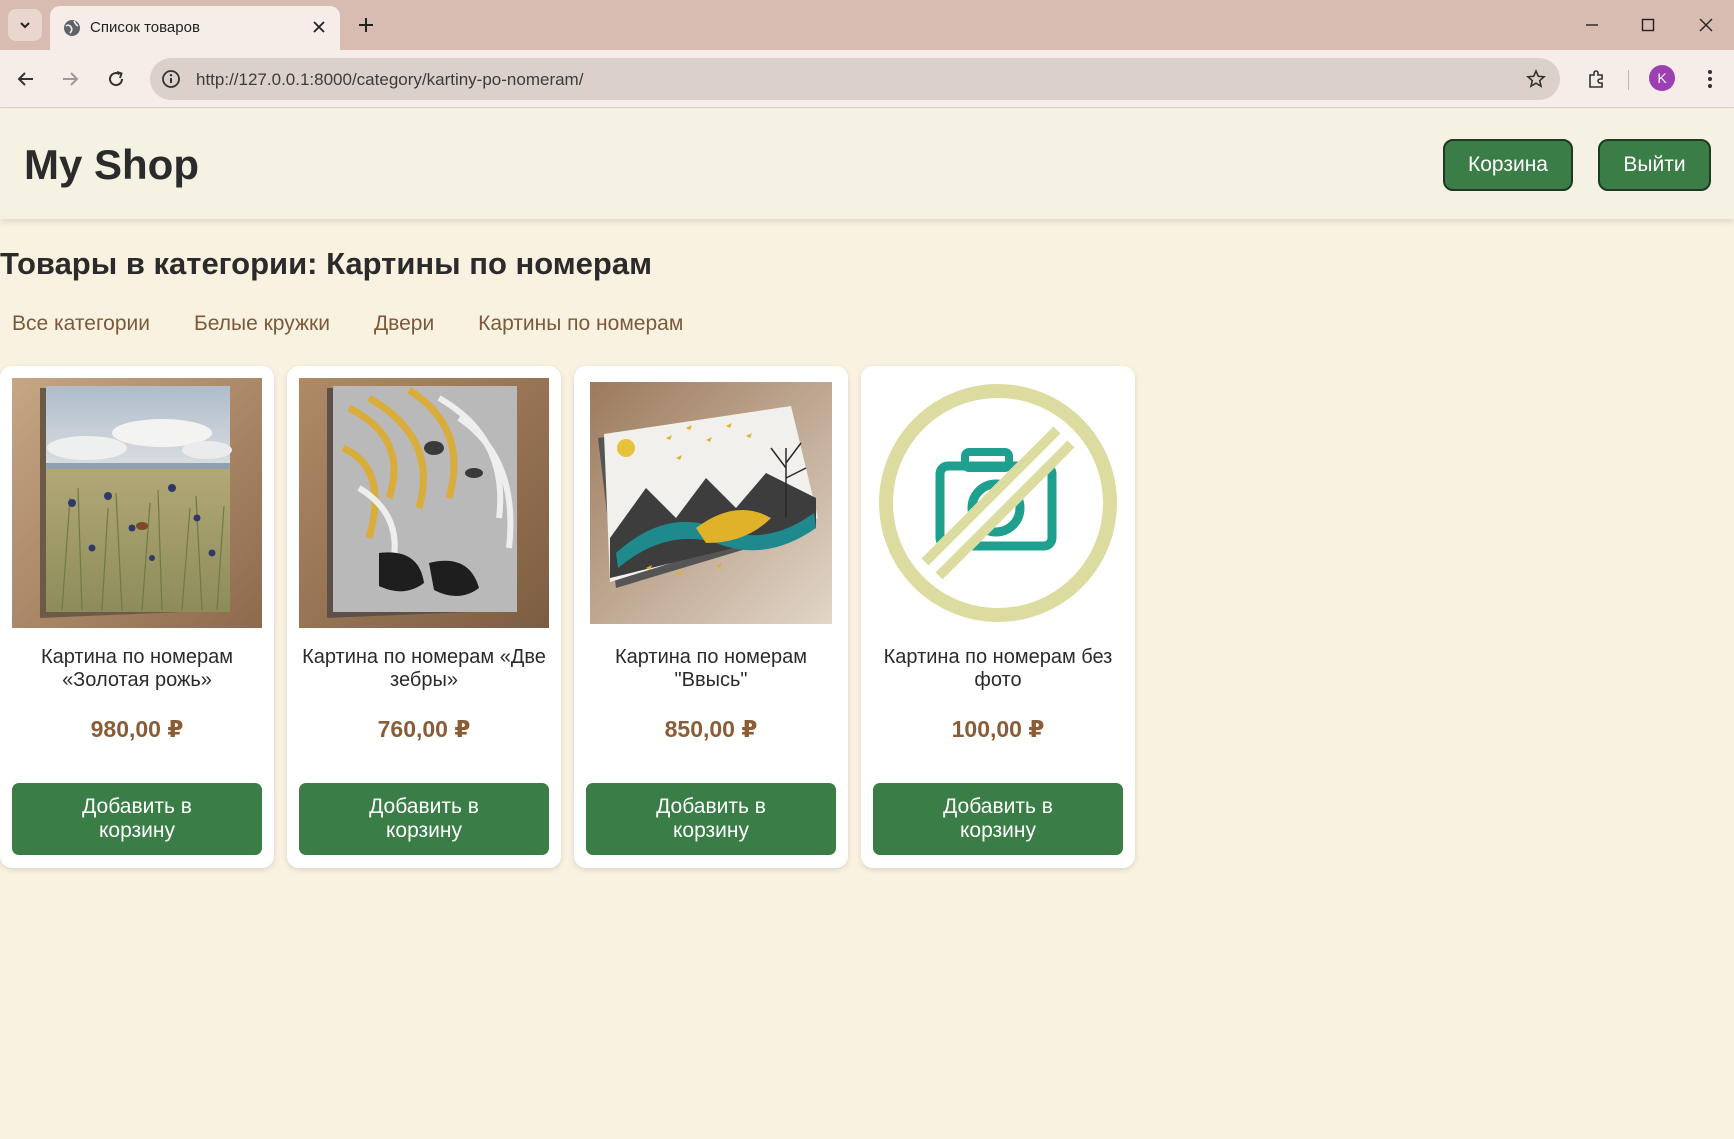  Describe the element at coordinates (1710, 79) in the screenshot. I see `more-menu-icon` at that location.